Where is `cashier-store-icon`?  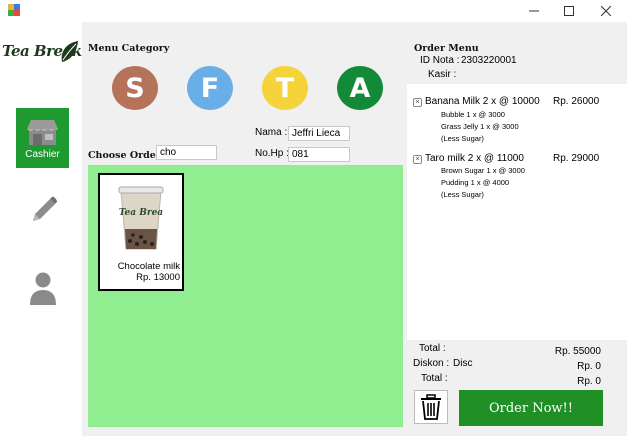
cashier-store-icon is located at coordinates (42, 132).